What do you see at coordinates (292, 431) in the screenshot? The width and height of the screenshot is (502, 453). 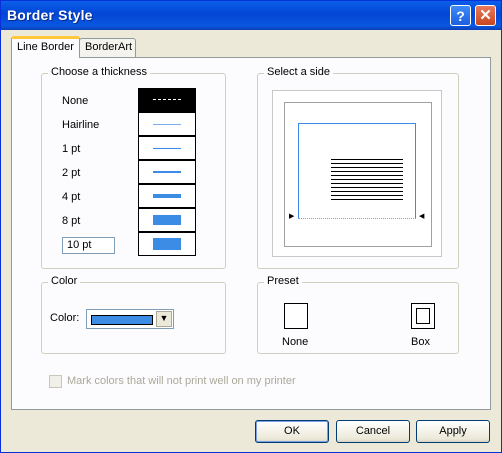 I see `ok-button: OK` at bounding box center [292, 431].